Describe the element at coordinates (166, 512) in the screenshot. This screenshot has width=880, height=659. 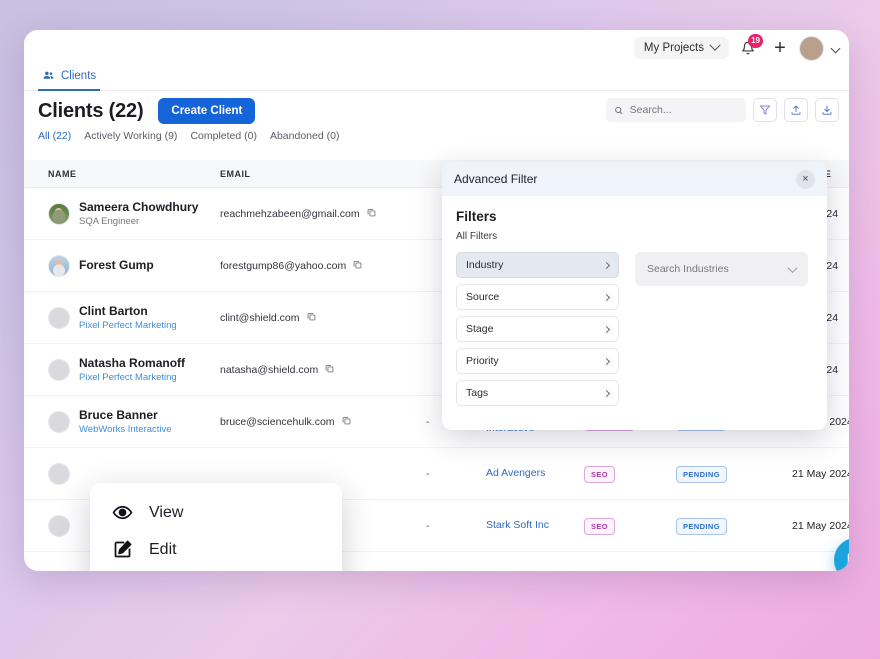
I see `context-menu-item-label: View` at that location.